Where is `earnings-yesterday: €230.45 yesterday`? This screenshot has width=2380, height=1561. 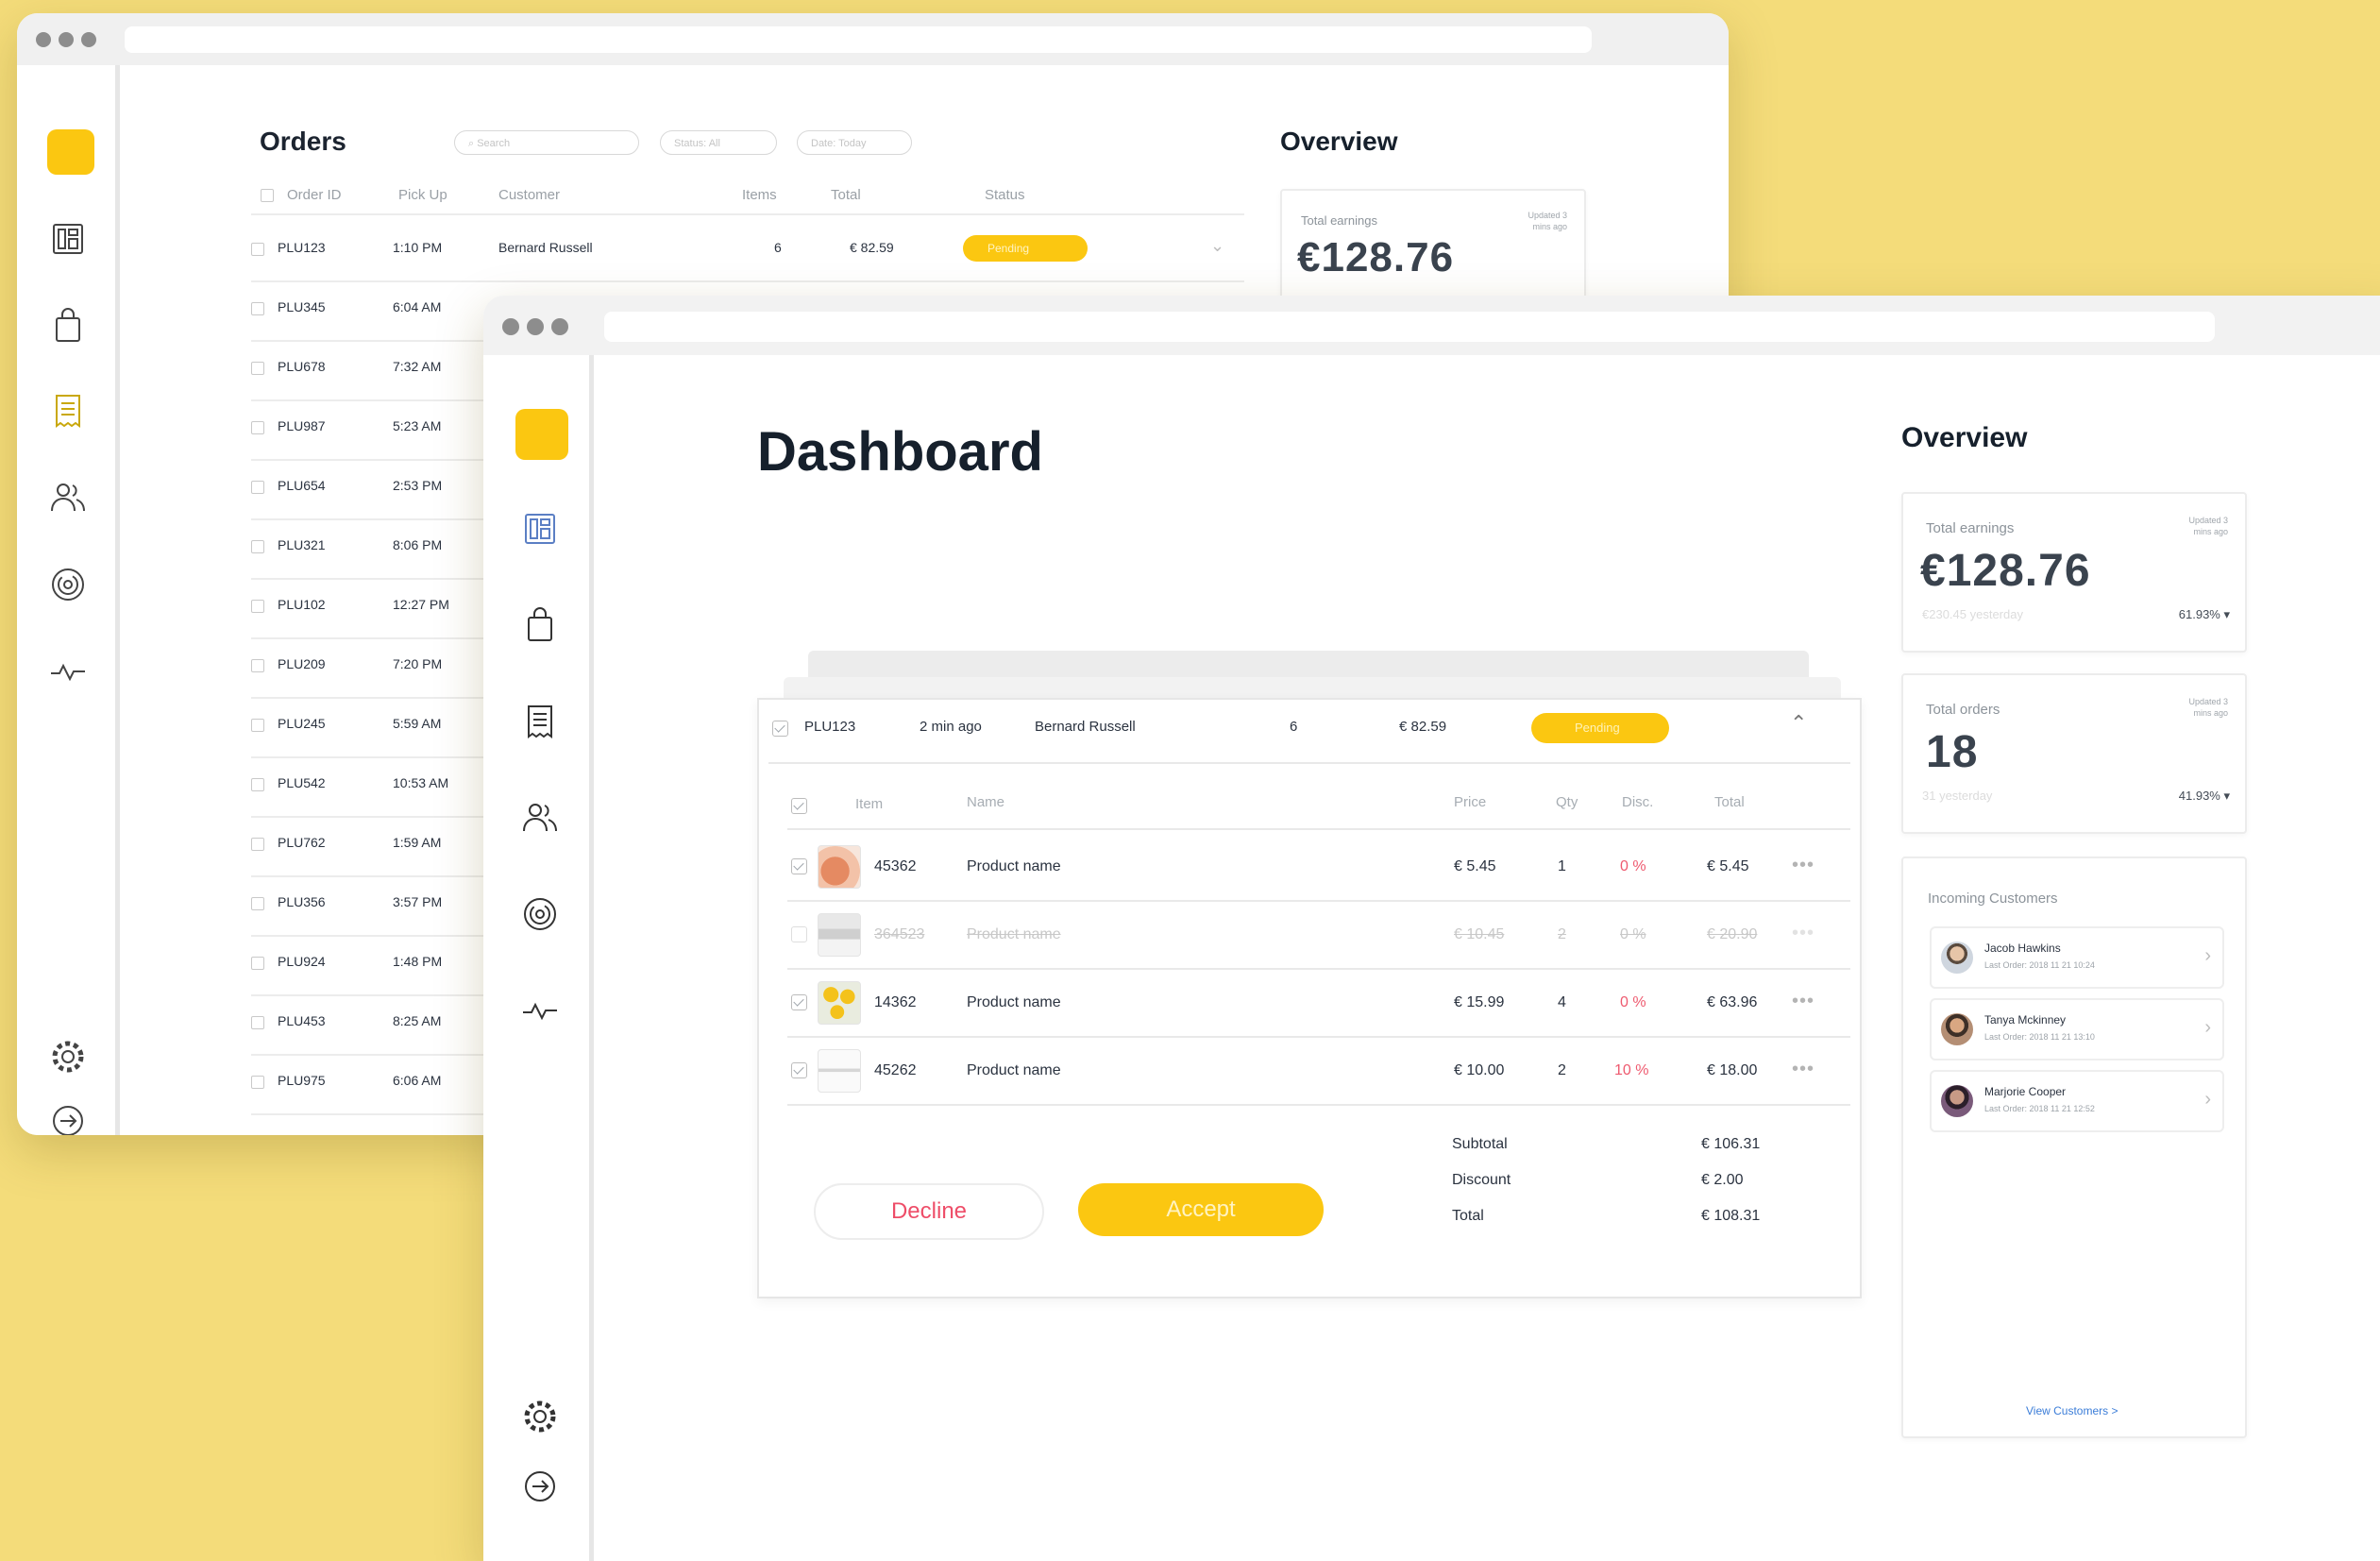 earnings-yesterday: €230.45 yesterday is located at coordinates (1972, 614).